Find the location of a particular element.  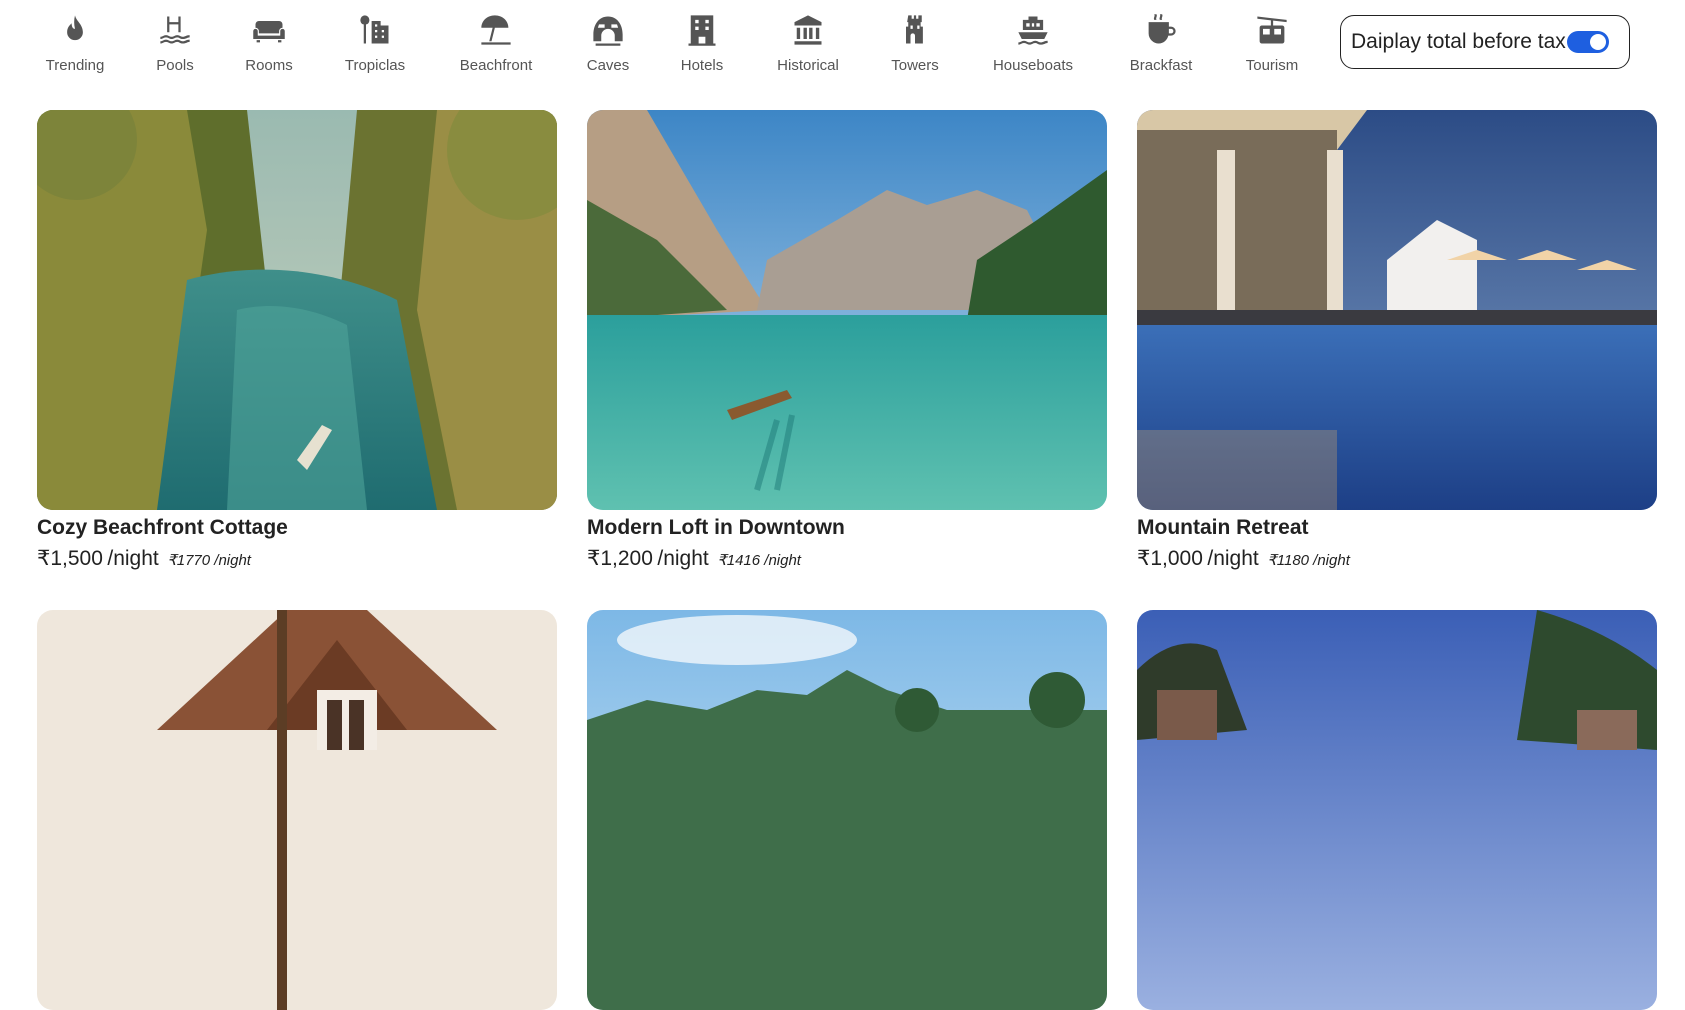

category-hotels: Hotels is located at coordinates (702, 46).